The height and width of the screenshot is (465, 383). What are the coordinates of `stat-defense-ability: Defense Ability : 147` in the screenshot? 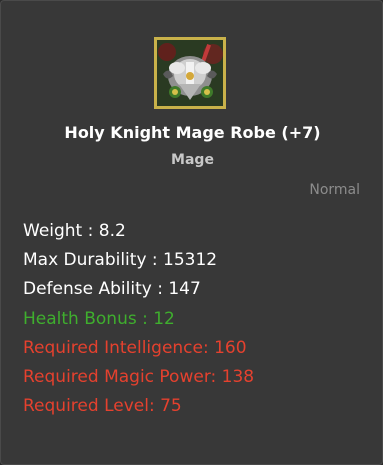 It's located at (112, 289).